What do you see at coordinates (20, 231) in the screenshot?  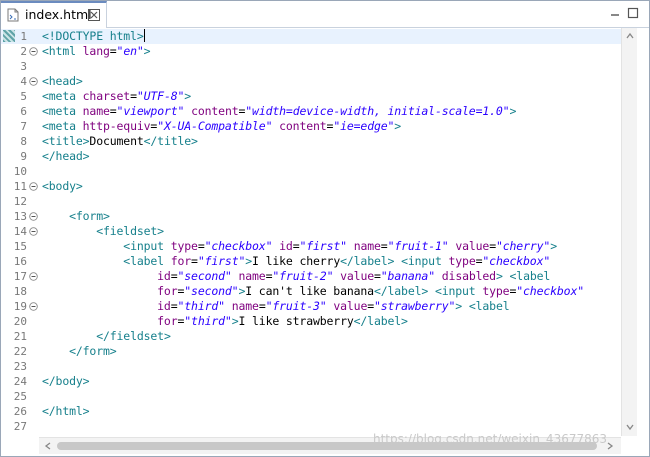 I see `line-number: 14` at bounding box center [20, 231].